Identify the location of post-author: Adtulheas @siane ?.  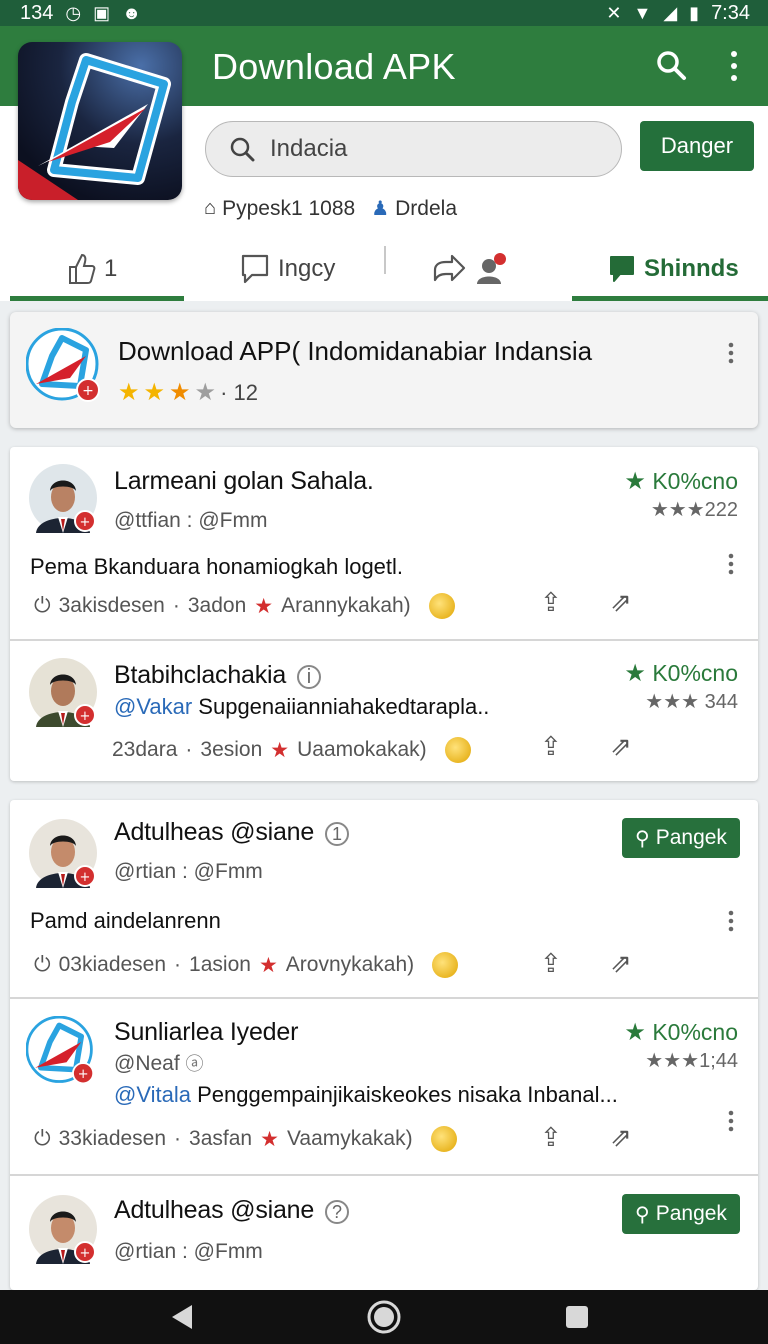
(231, 1210).